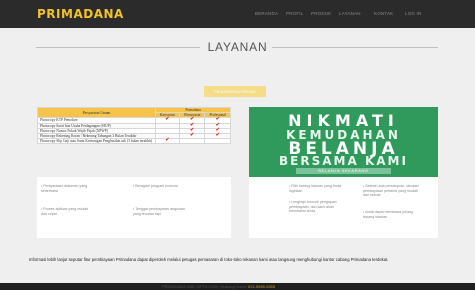 The width and height of the screenshot is (475, 290). I want to click on feature-item: Beragam program promosi, so click(165, 186).